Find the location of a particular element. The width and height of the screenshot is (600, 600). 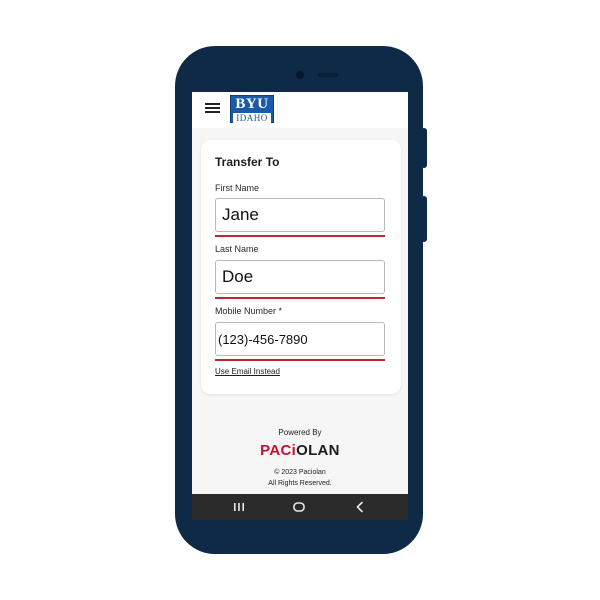

android-nav-bar is located at coordinates (300, 507).